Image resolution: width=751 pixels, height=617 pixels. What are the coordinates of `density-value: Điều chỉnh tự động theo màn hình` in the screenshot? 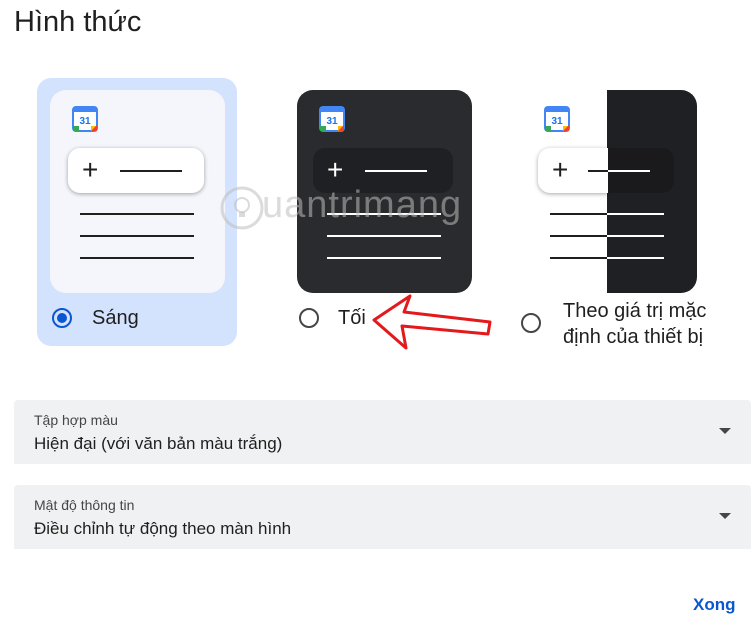 It's located at (163, 528).